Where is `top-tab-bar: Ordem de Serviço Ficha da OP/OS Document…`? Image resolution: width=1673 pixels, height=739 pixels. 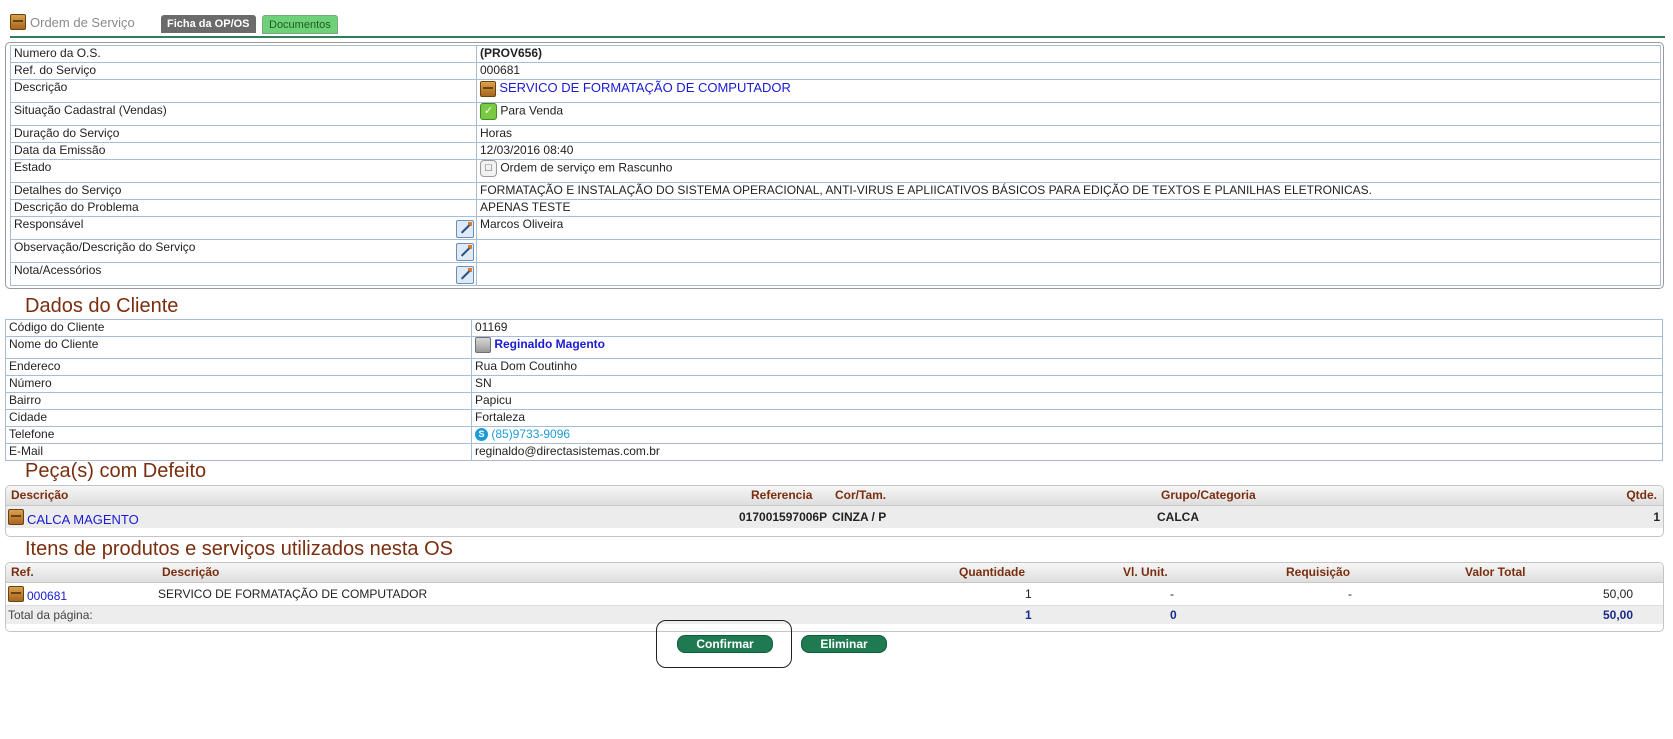
top-tab-bar: Ordem de Serviço Ficha da OP/OS Document… is located at coordinates (837, 25).